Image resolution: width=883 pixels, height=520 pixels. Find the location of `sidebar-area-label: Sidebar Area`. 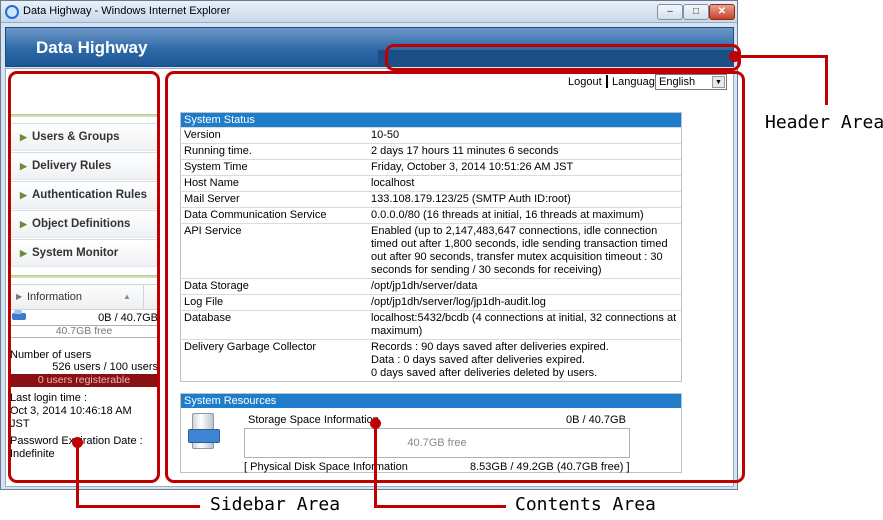

sidebar-area-label: Sidebar Area is located at coordinates (275, 504).